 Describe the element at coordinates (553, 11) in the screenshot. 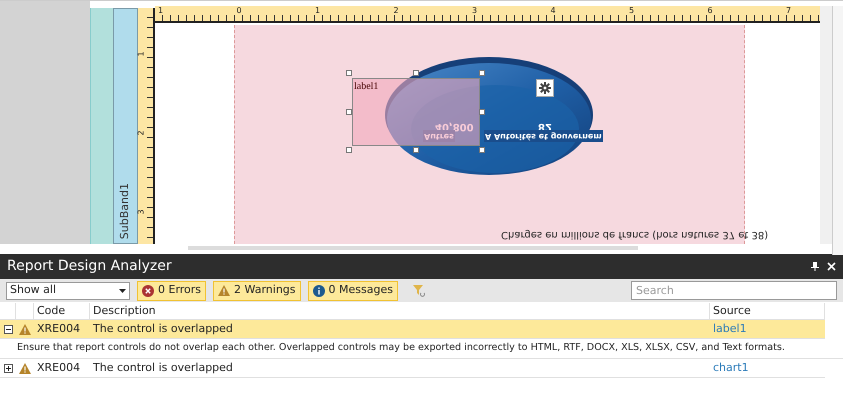

I see `ruler-number: 4` at that location.